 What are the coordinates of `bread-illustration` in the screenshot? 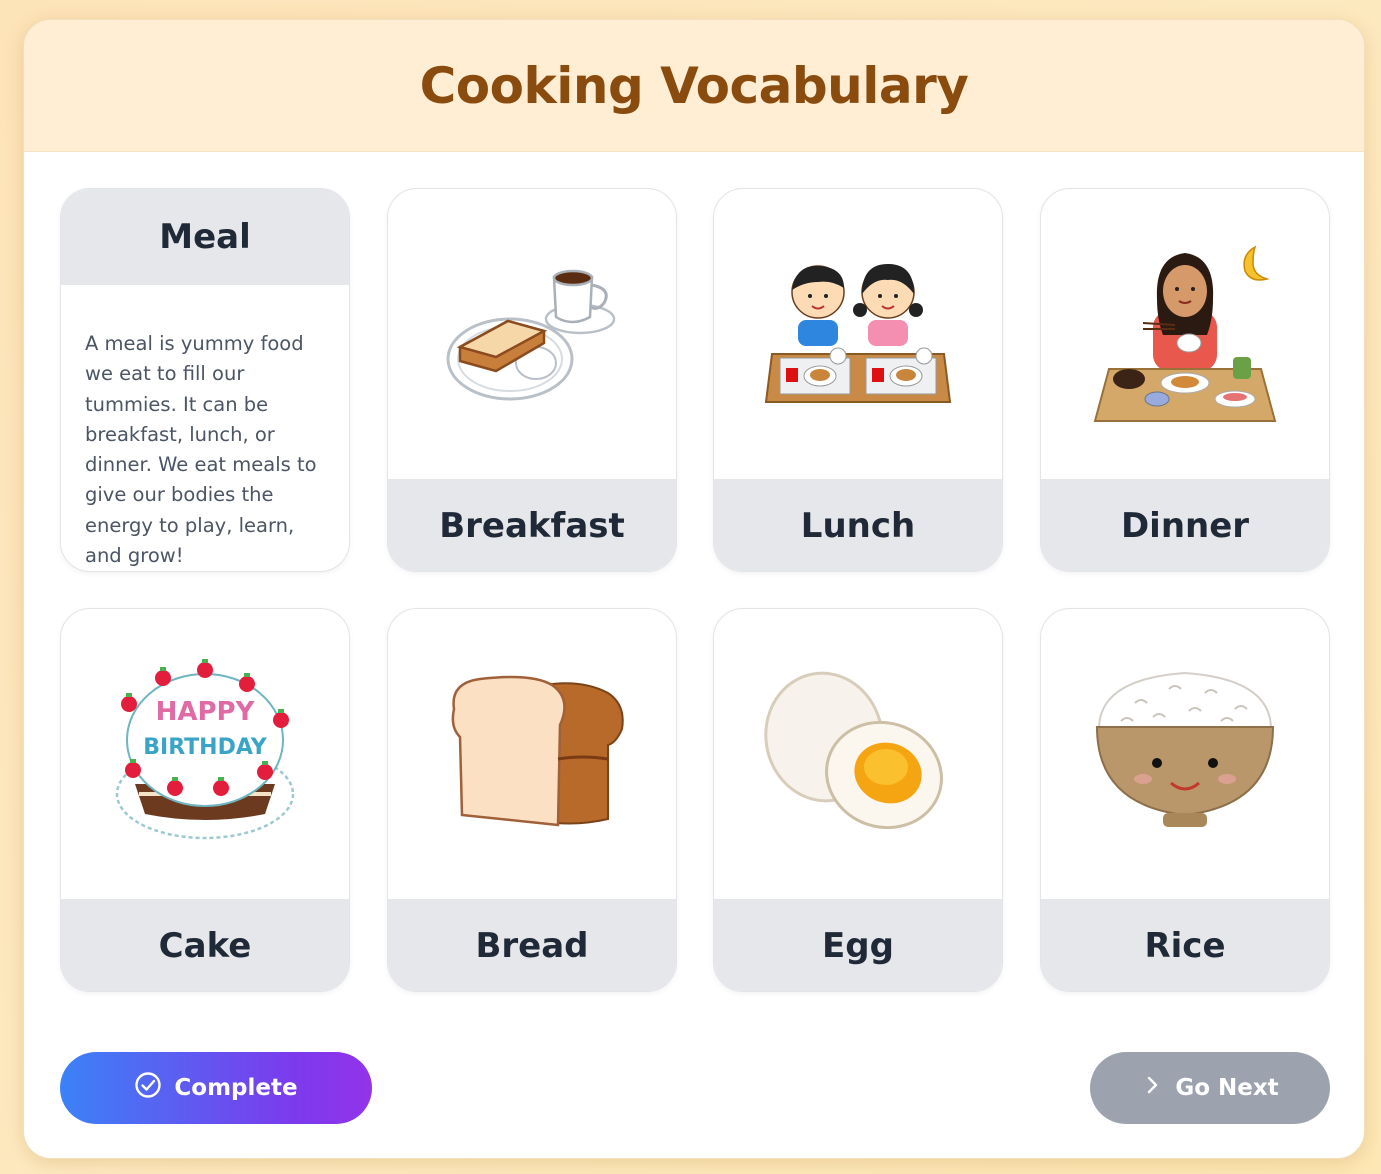 It's located at (532, 754).